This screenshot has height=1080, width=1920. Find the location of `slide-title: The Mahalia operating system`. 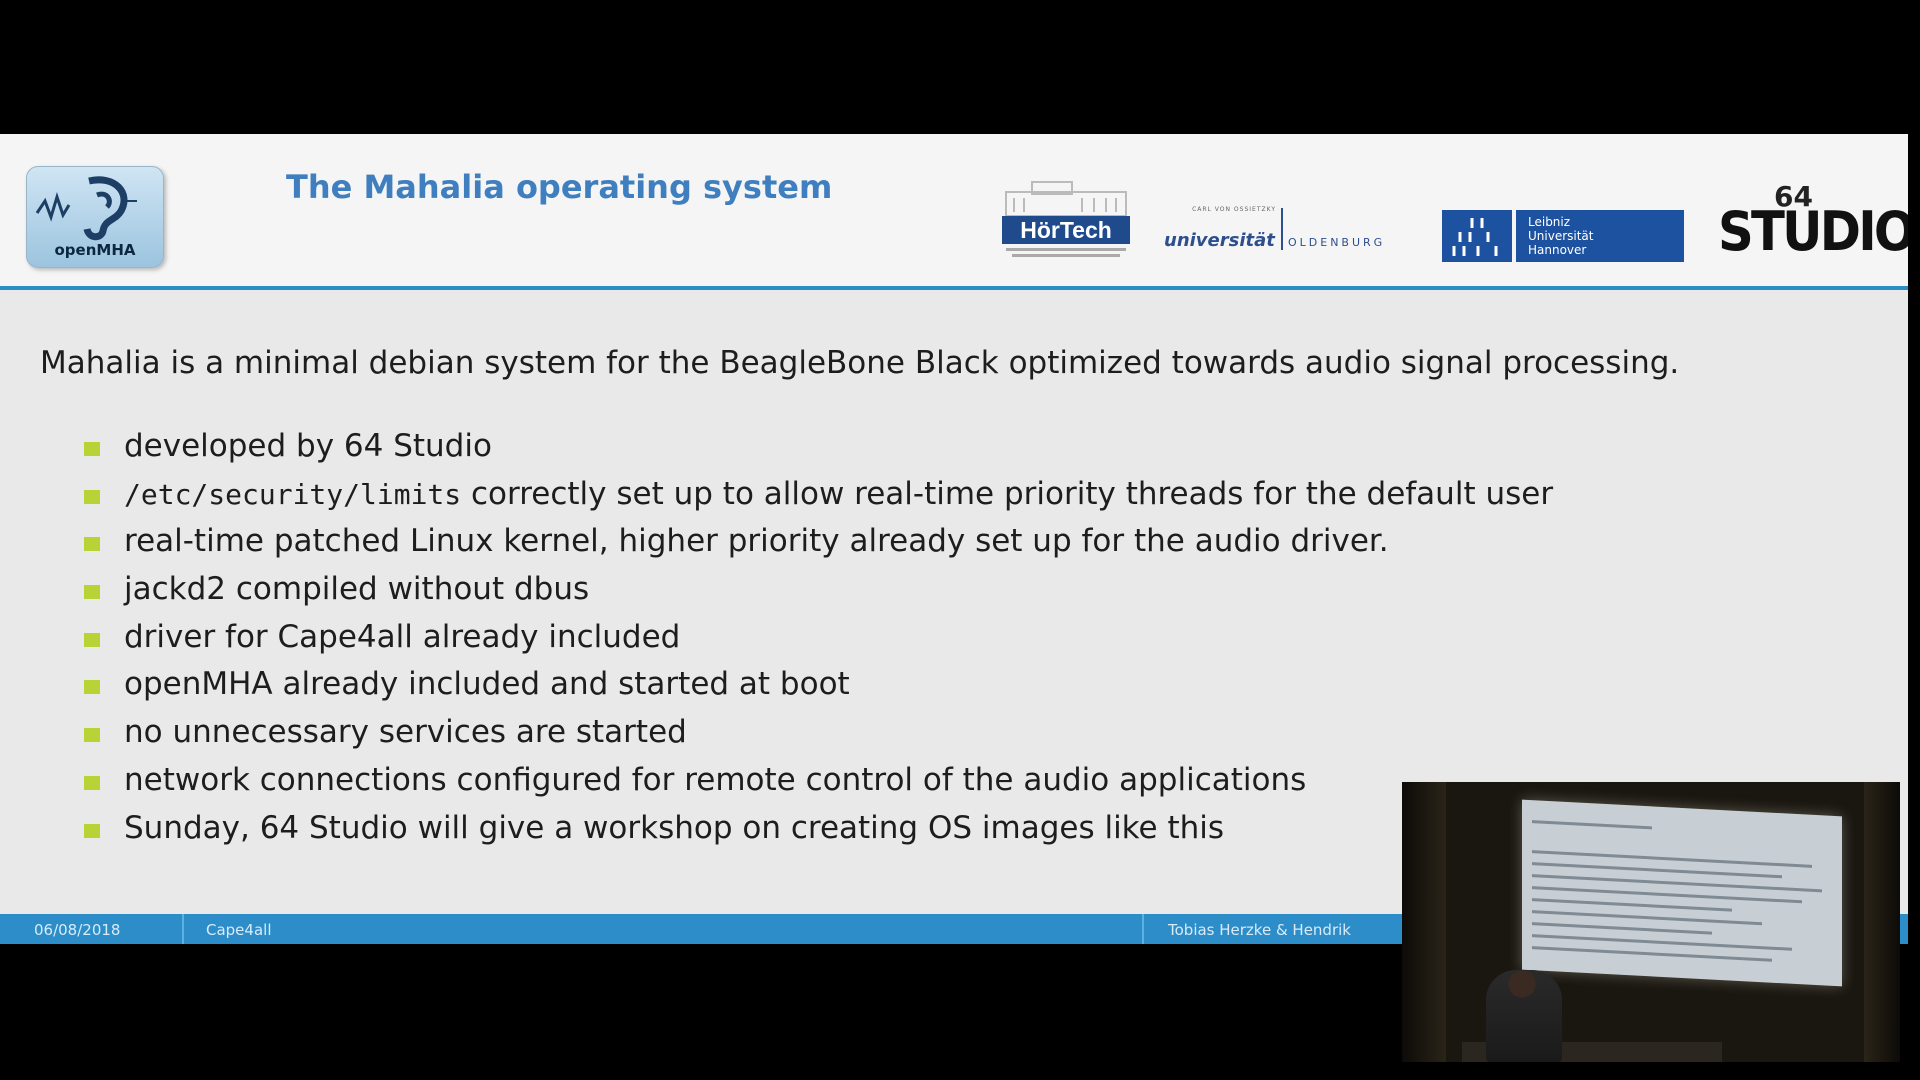

slide-title: The Mahalia operating system is located at coordinates (559, 187).